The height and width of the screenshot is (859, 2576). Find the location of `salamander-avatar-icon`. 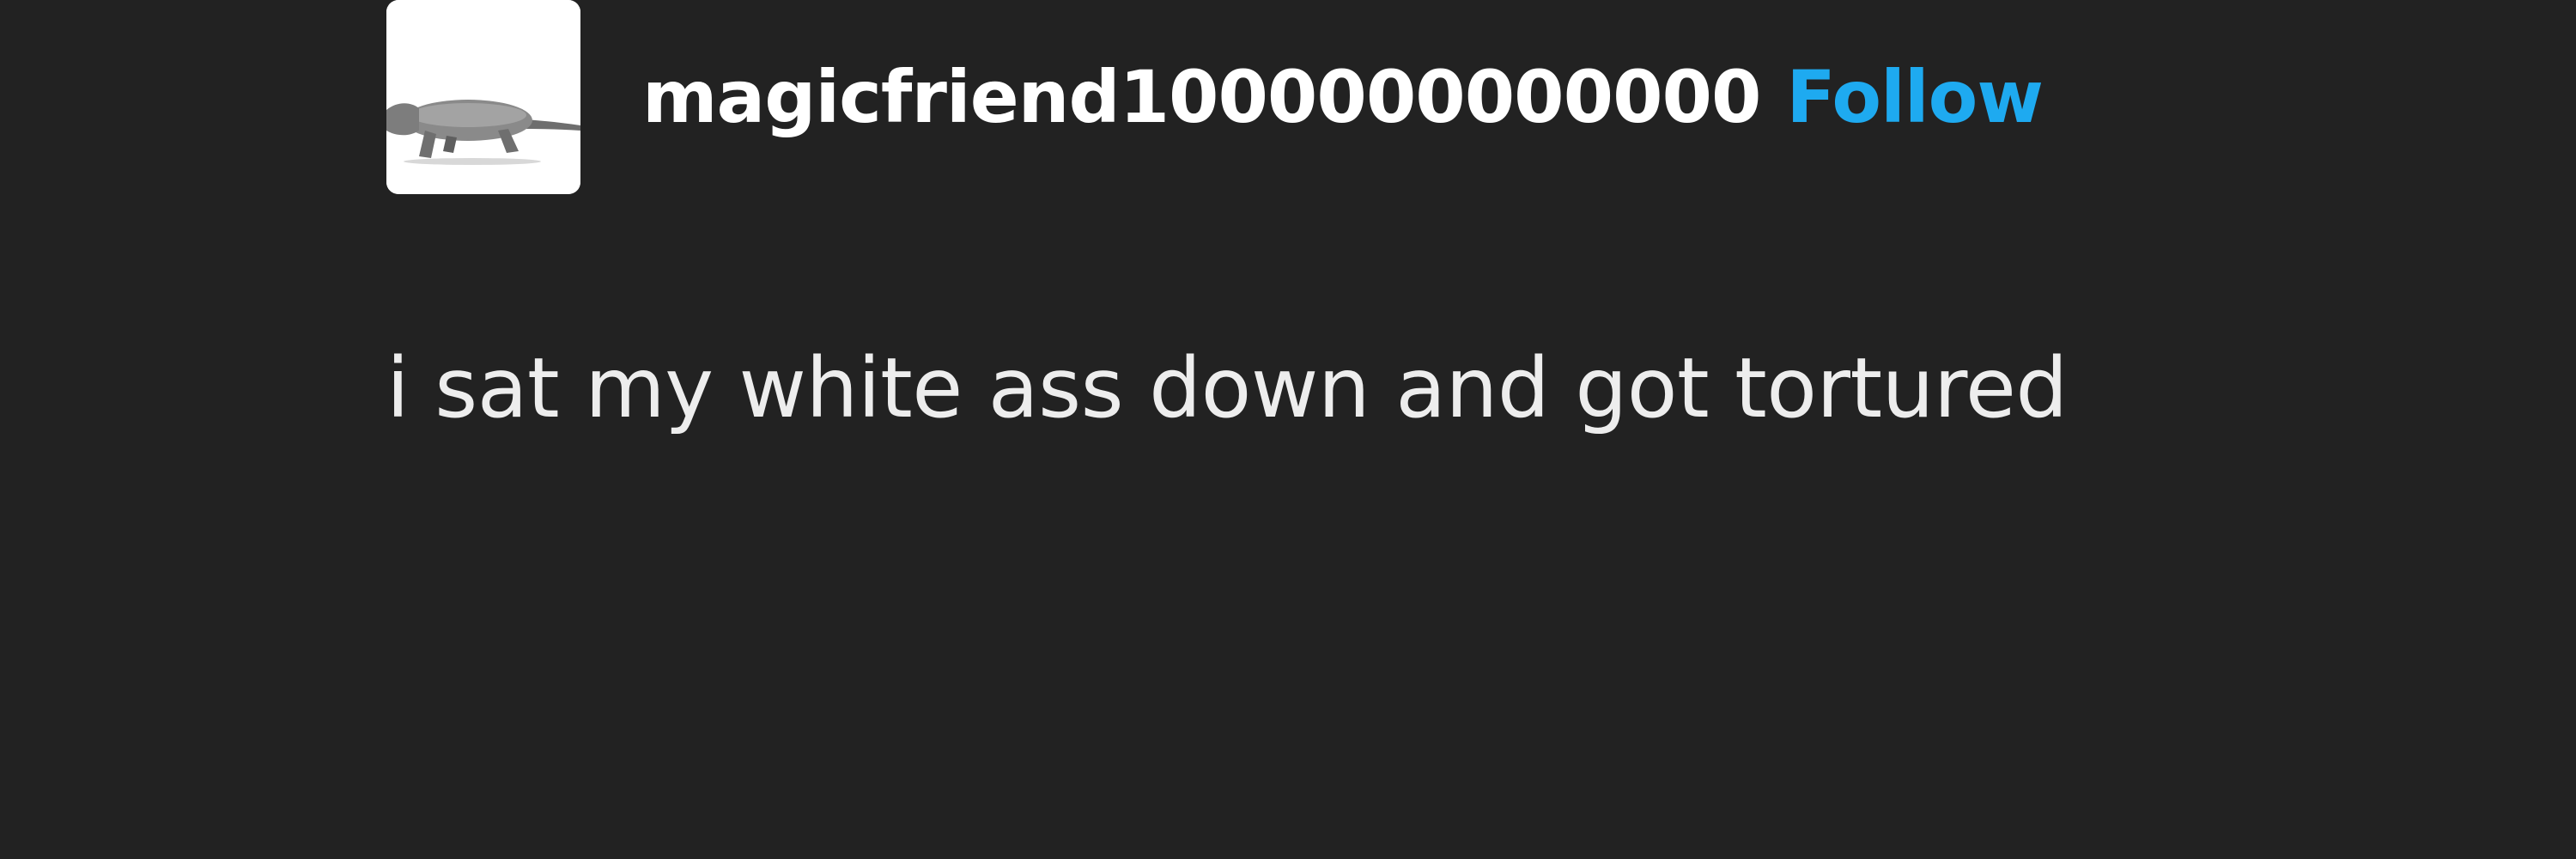

salamander-avatar-icon is located at coordinates (483, 97).